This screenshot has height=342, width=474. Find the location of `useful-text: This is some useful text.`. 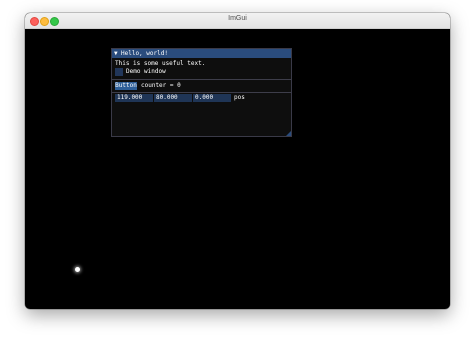

useful-text: This is some useful text. is located at coordinates (160, 63).